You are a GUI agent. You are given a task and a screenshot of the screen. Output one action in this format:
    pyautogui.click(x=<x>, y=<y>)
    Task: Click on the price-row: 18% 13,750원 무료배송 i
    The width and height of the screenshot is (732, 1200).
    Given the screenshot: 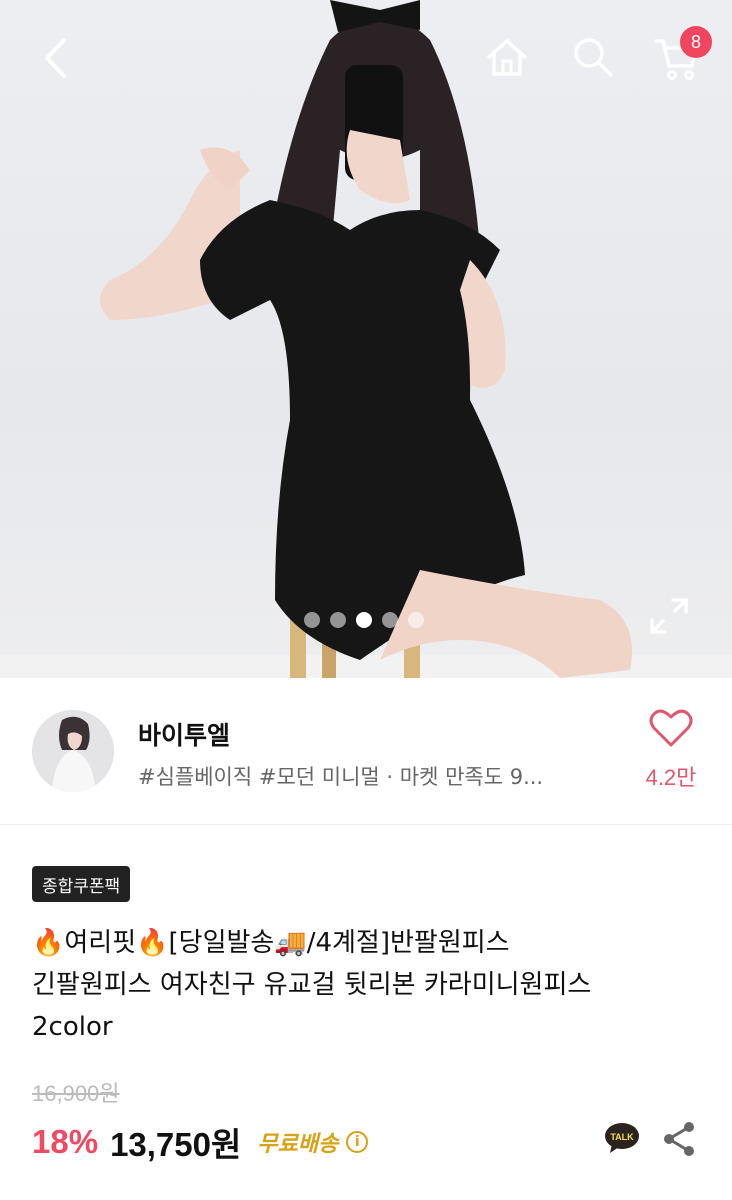 What is the action you would take?
    pyautogui.click(x=200, y=1142)
    